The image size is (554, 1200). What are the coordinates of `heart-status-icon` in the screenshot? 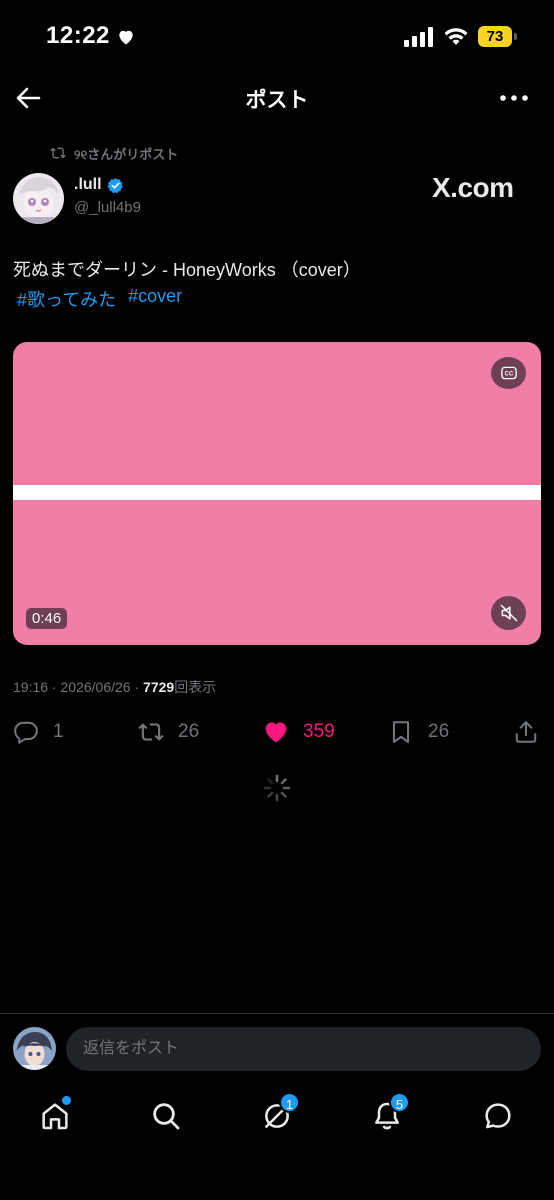 It's located at (126, 37).